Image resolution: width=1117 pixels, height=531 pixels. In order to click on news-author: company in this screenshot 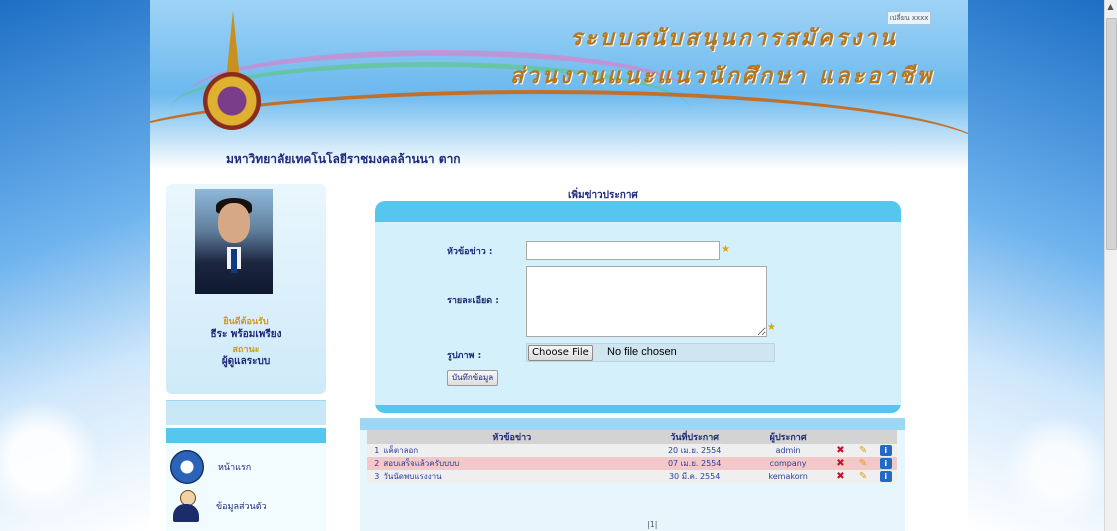, I will do `click(788, 463)`.